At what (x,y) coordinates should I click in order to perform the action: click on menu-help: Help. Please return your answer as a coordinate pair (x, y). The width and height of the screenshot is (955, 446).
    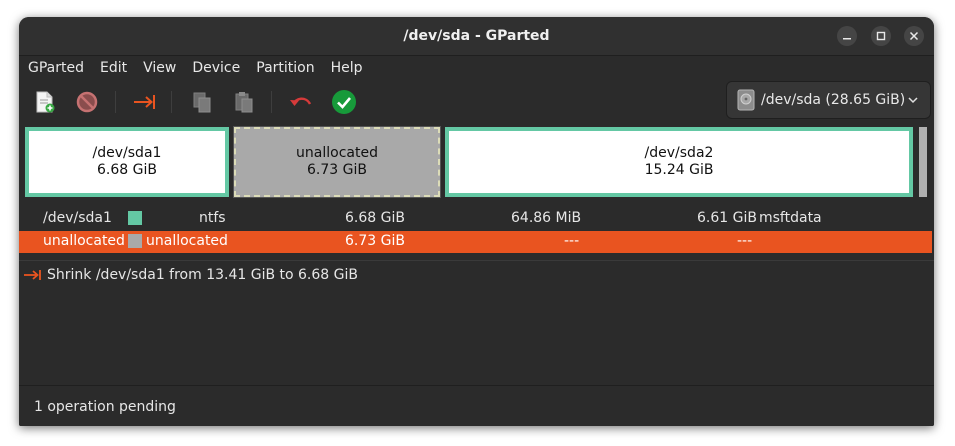
    Looking at the image, I should click on (347, 68).